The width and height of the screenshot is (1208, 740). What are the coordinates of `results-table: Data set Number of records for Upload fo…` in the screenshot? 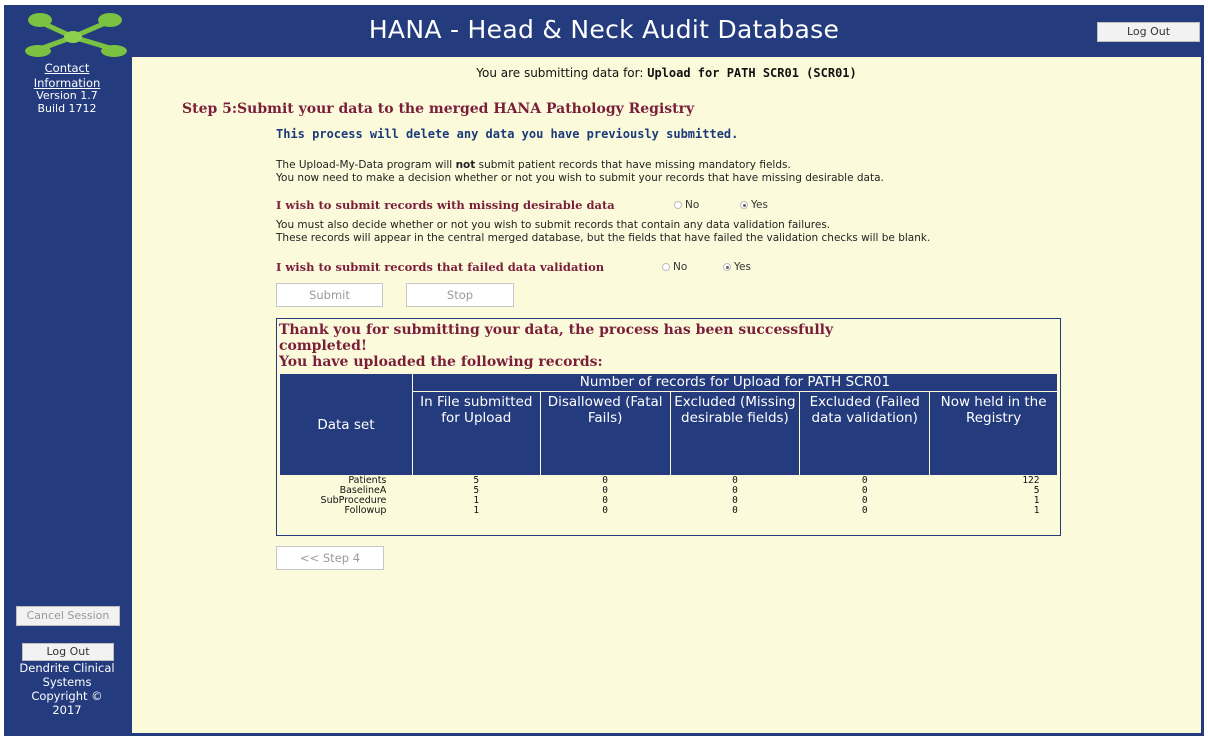 It's located at (669, 444).